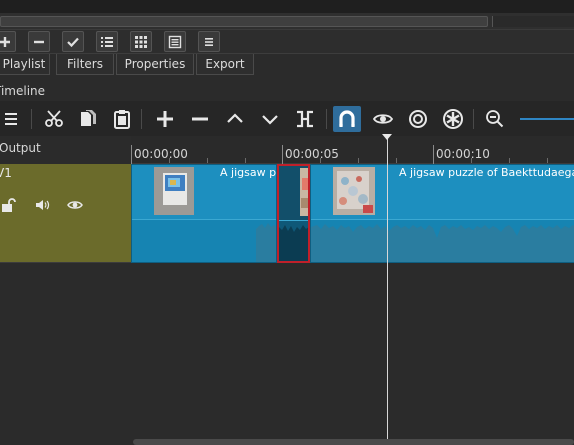 The image size is (574, 445). I want to click on output-track-label: Output, so click(20, 148).